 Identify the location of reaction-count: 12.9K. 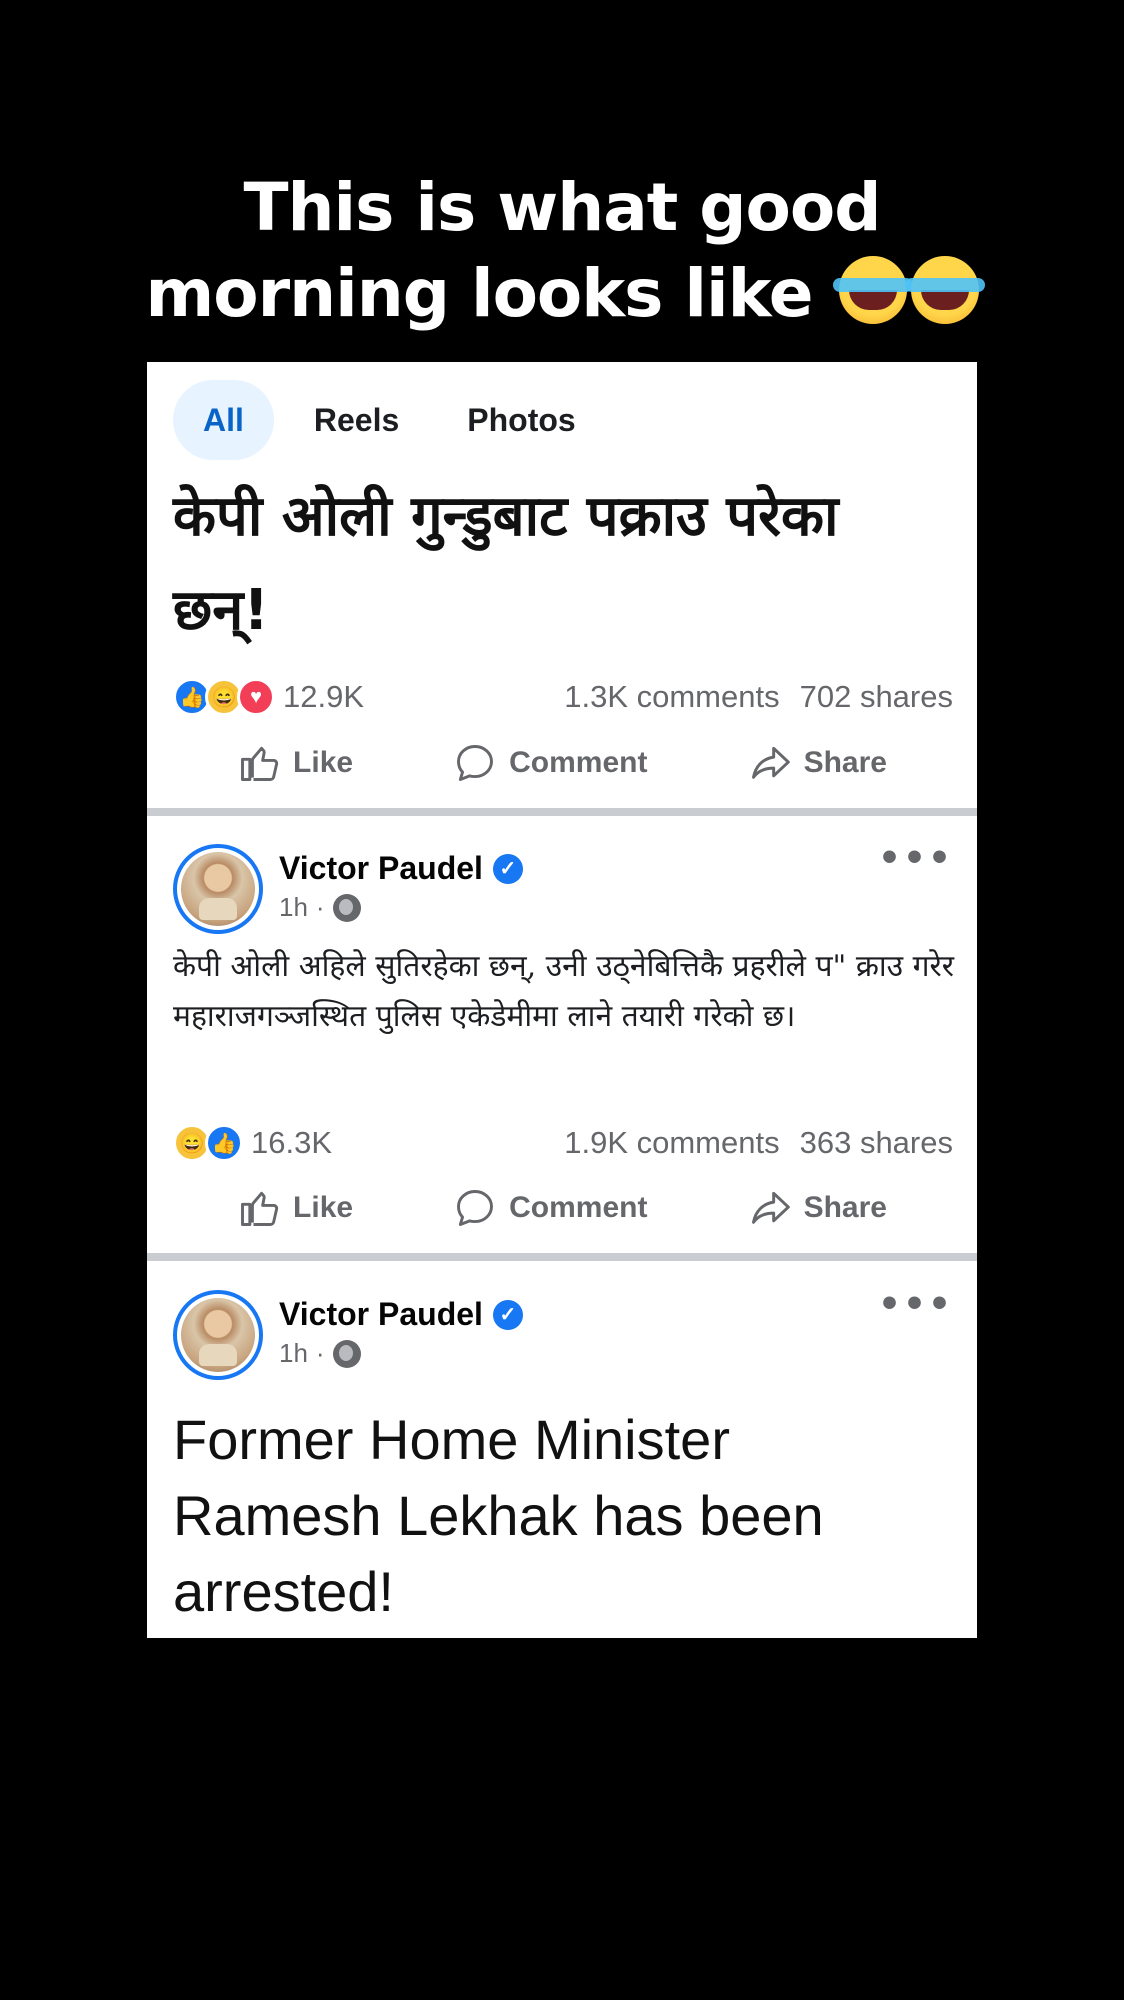
(323, 697).